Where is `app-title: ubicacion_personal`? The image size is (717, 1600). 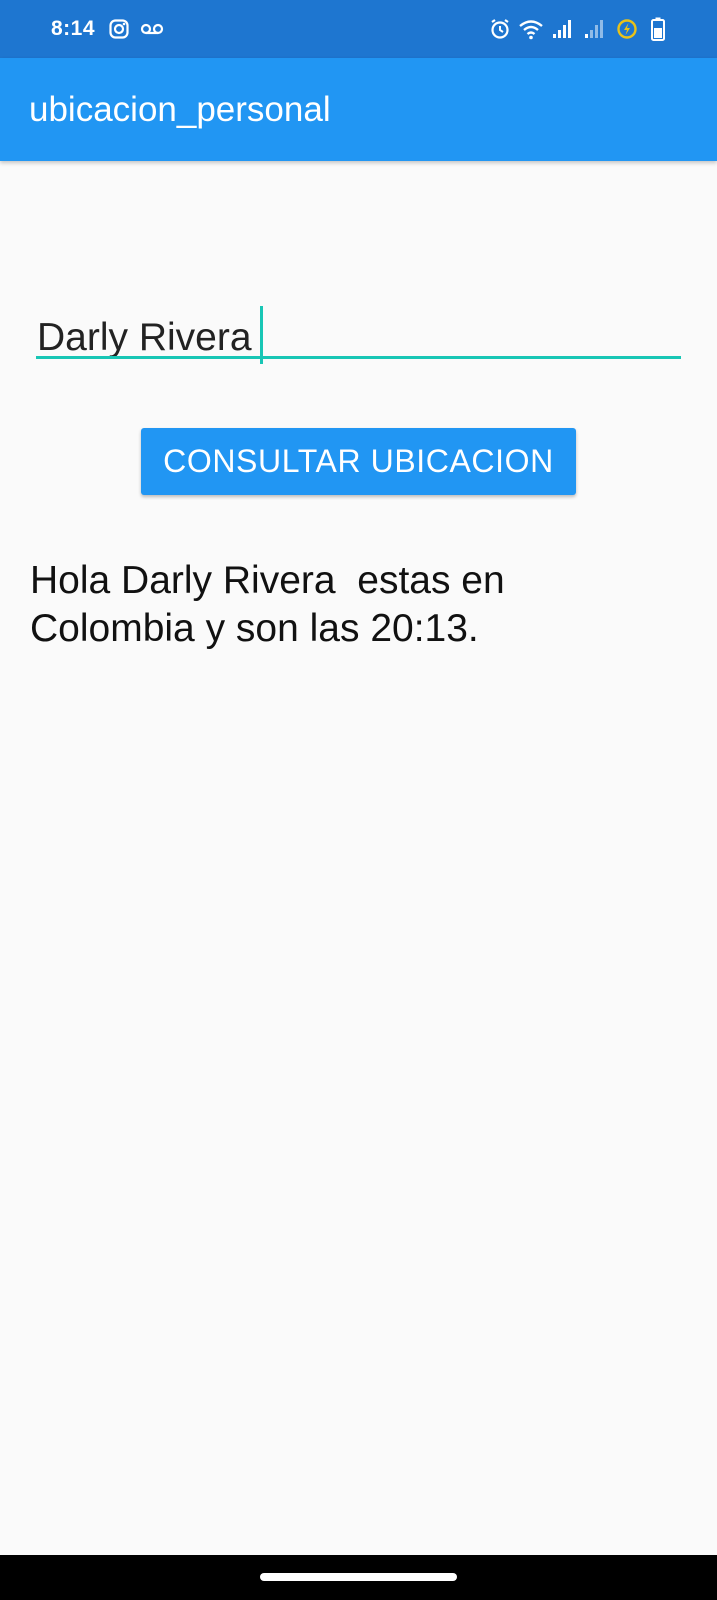 app-title: ubicacion_personal is located at coordinates (180, 109).